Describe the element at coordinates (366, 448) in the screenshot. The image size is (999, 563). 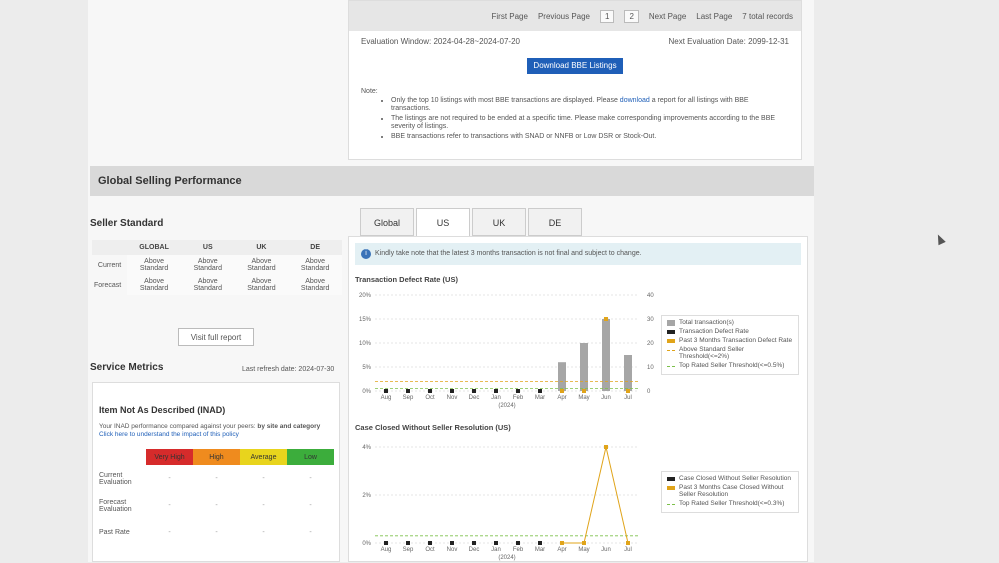
I see `y-tick-label: 4%` at that location.